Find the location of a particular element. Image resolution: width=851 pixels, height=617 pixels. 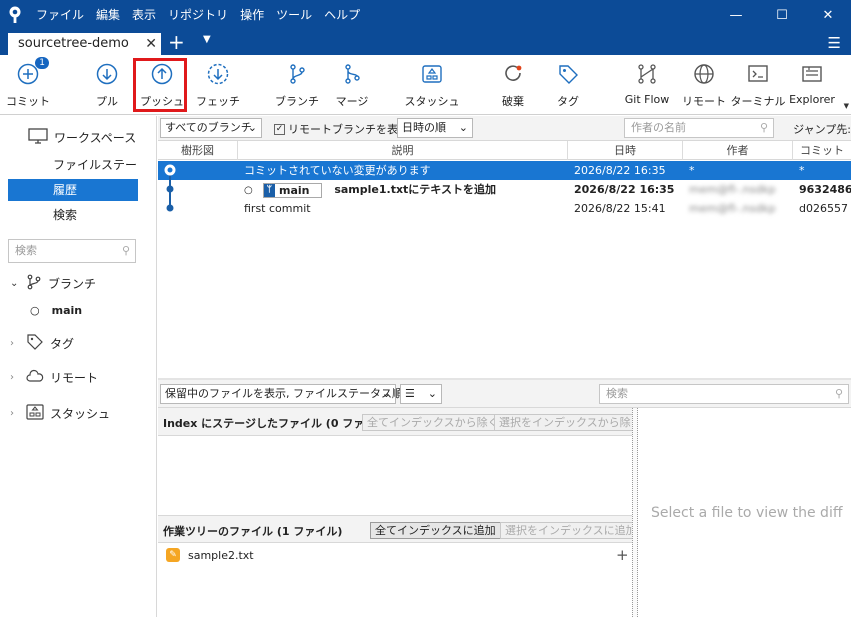

file-search-placeholder: 検索 is located at coordinates (617, 393).